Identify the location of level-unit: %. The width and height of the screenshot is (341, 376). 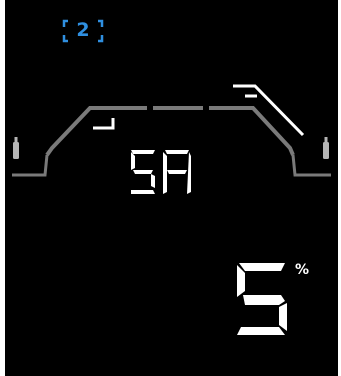
(302, 270).